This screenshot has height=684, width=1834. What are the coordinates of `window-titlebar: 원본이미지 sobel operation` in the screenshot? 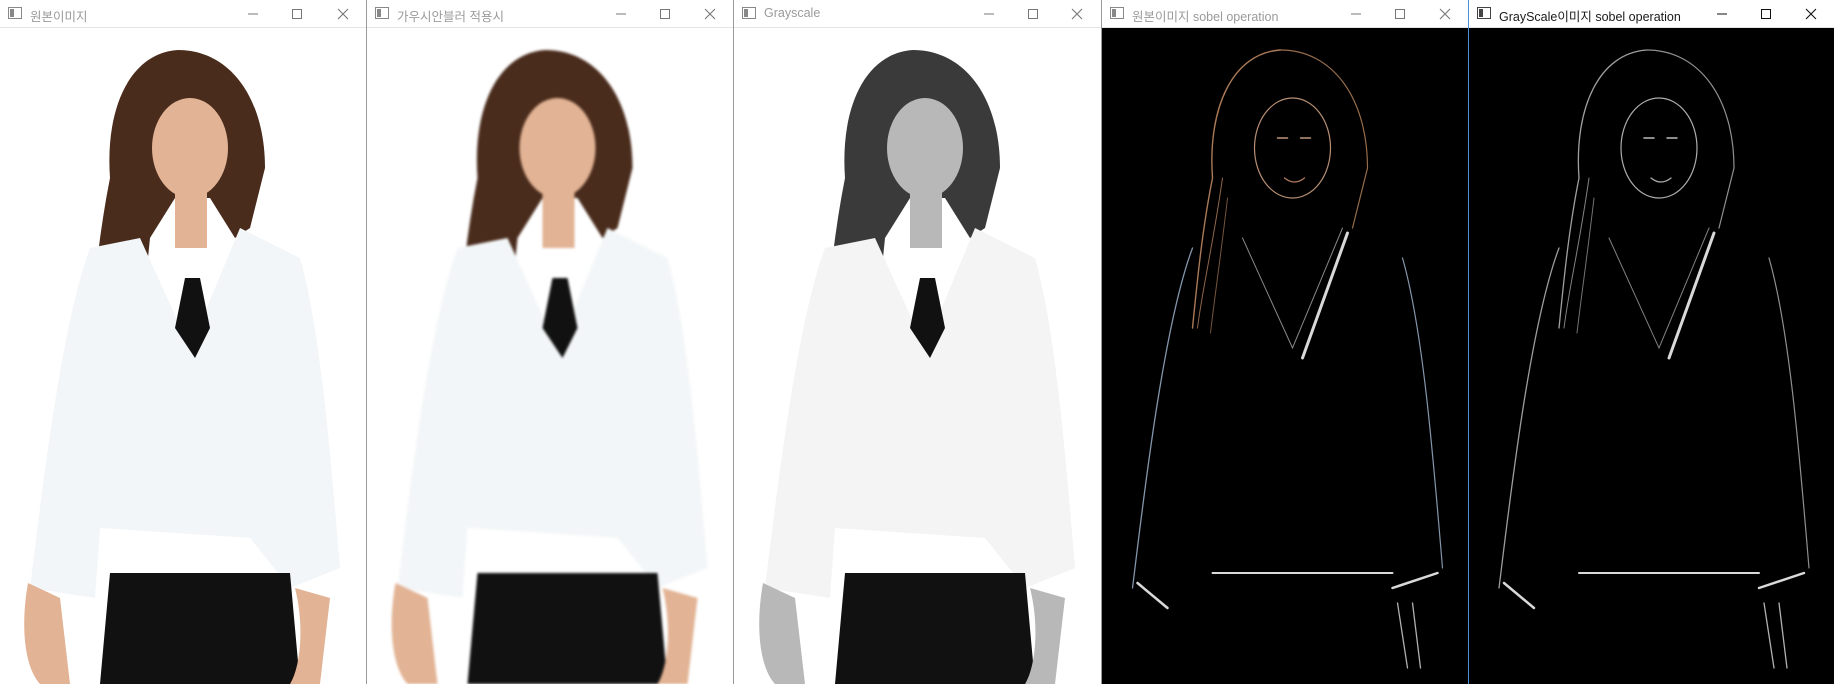 It's located at (1285, 14).